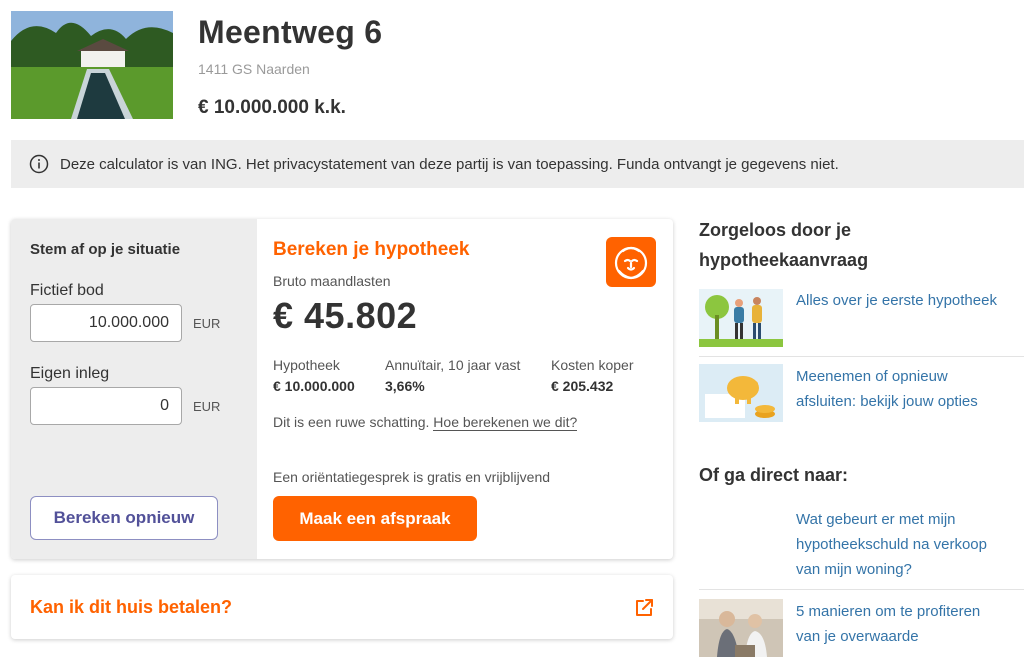 The height and width of the screenshot is (662, 1024). What do you see at coordinates (774, 475) in the screenshot?
I see `sidebar-heading-direct: Of ga direct naar:` at bounding box center [774, 475].